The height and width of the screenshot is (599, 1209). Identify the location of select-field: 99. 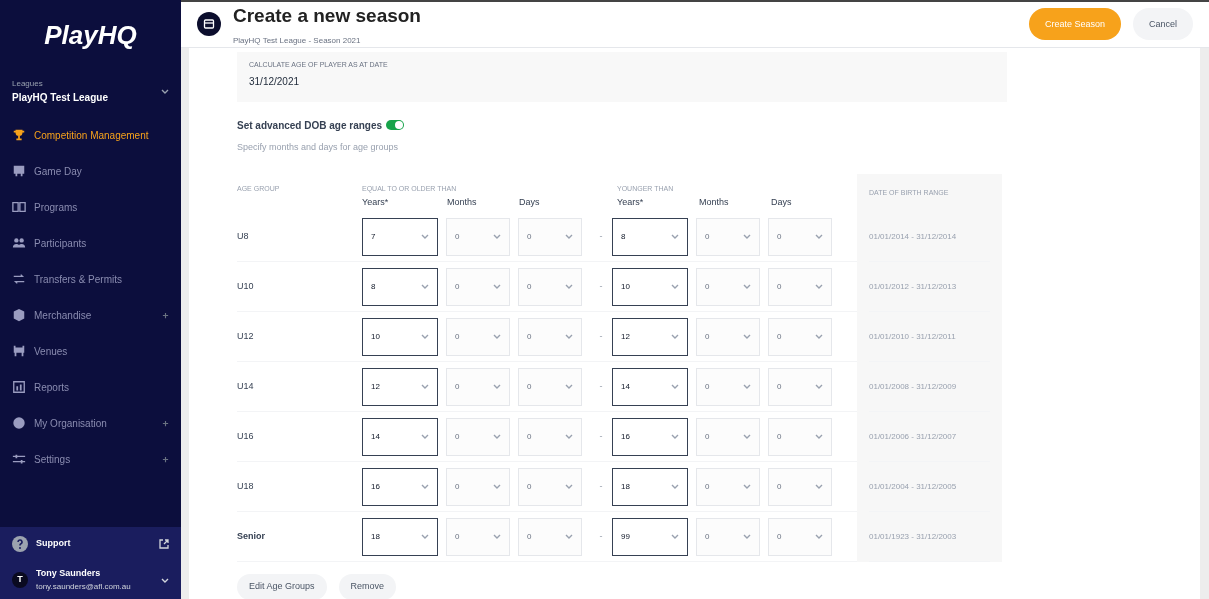
(650, 536).